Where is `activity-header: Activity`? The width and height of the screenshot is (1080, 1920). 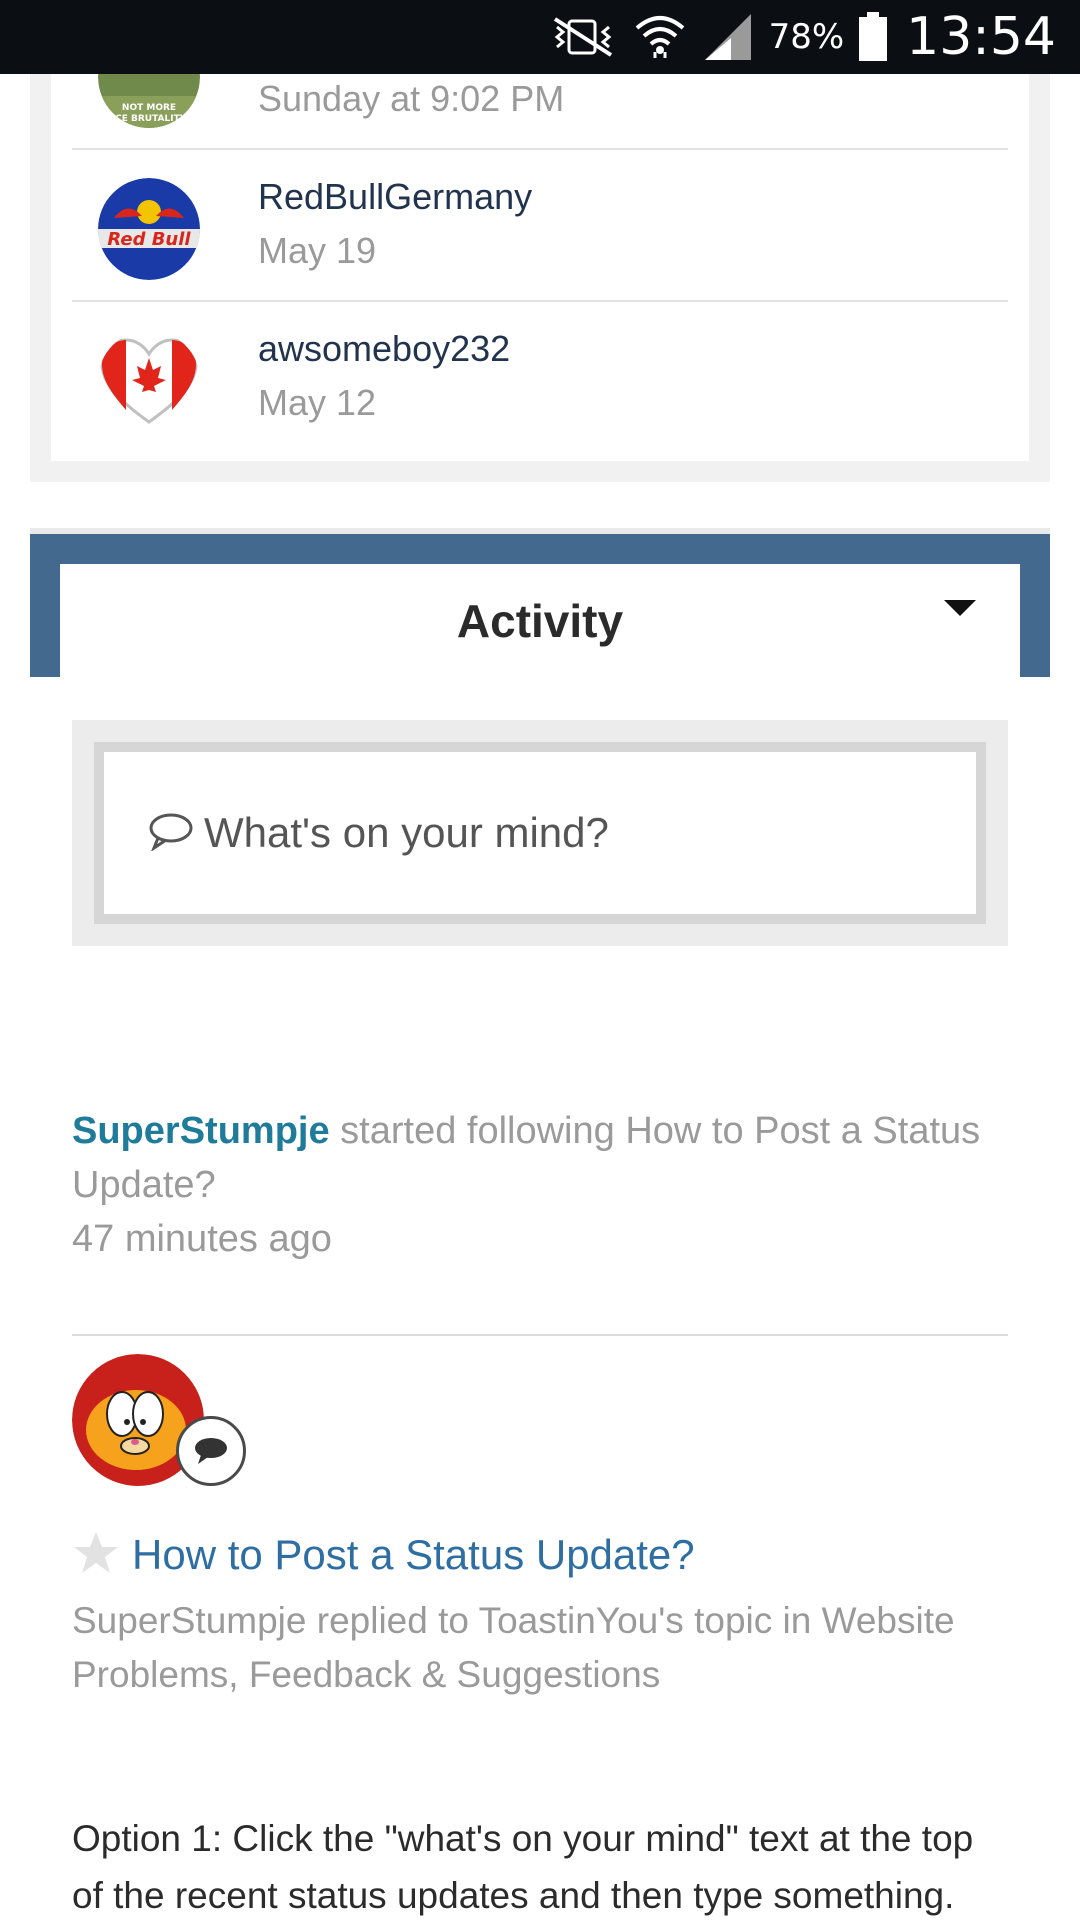 activity-header: Activity is located at coordinates (540, 605).